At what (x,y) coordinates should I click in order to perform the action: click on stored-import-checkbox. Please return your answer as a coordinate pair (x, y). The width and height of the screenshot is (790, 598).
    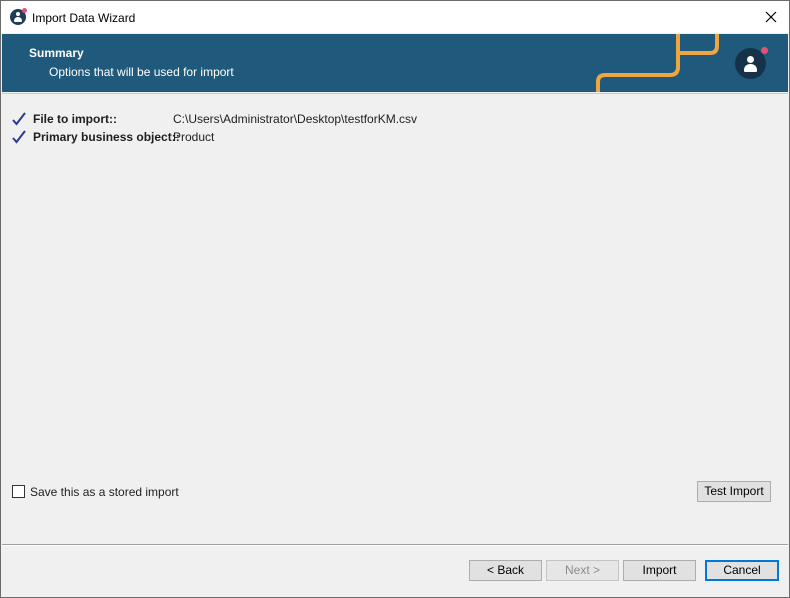
    Looking at the image, I should click on (18, 491).